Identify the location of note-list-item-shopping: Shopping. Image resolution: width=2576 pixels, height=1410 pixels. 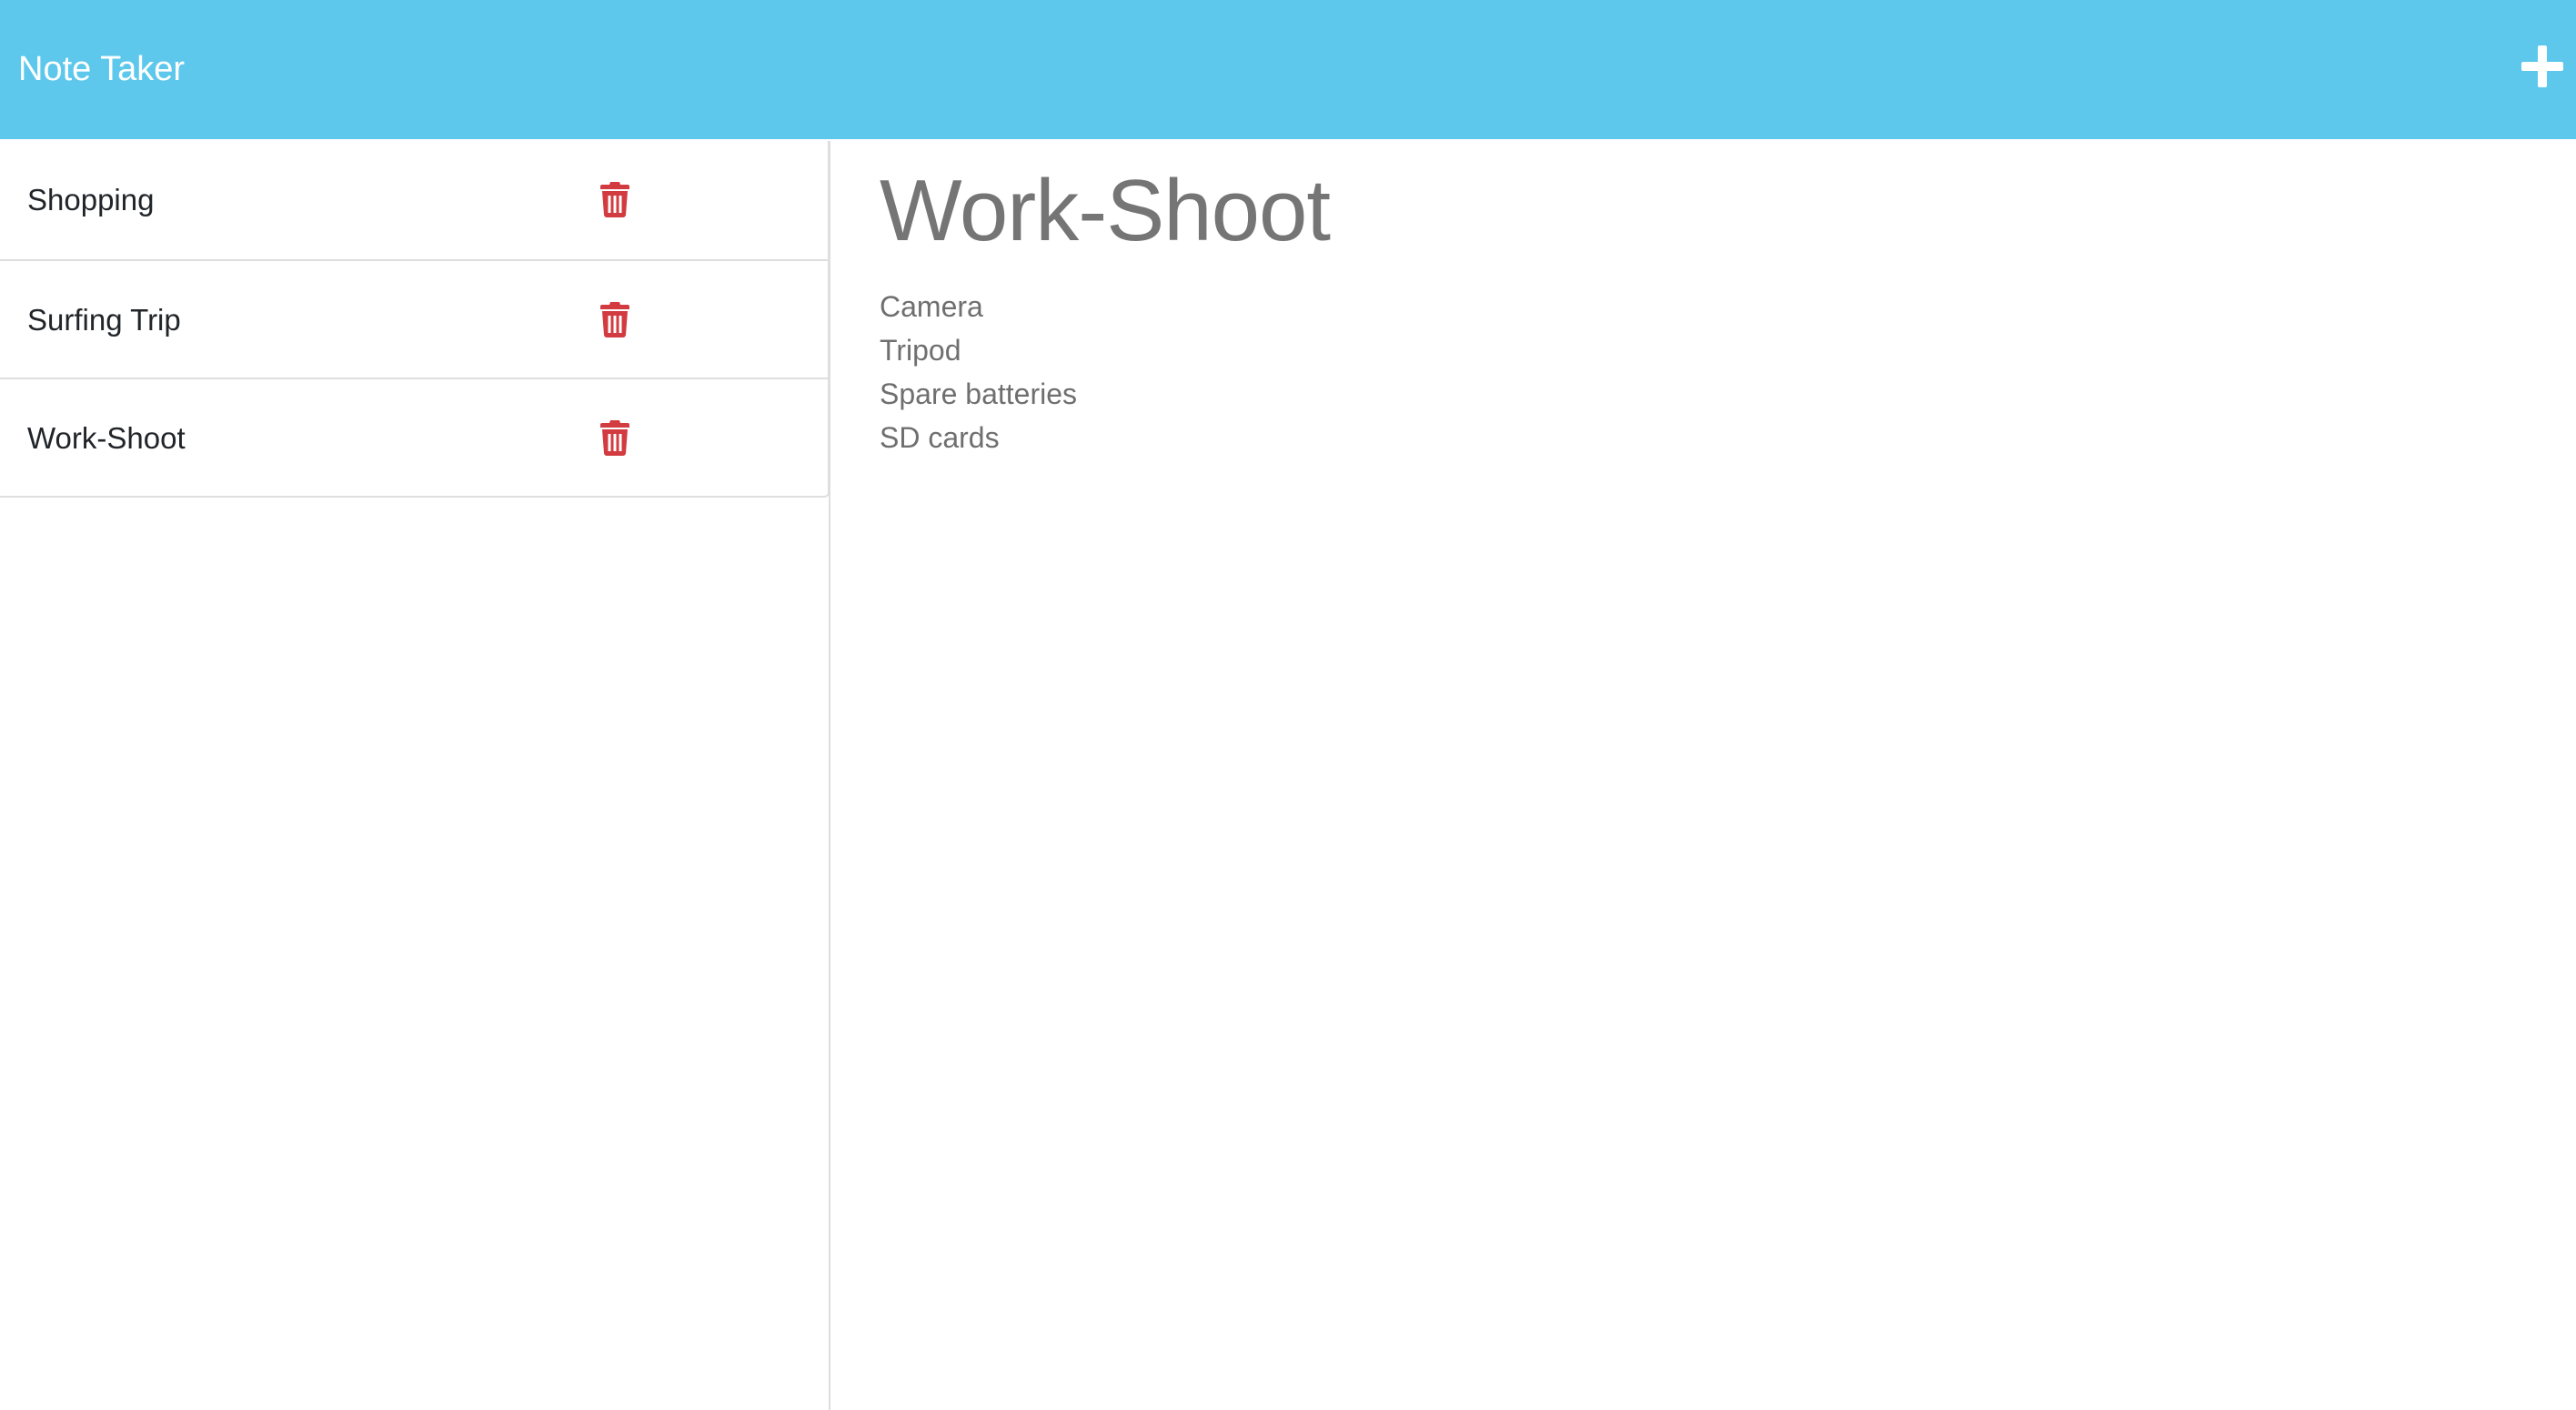
(414, 200).